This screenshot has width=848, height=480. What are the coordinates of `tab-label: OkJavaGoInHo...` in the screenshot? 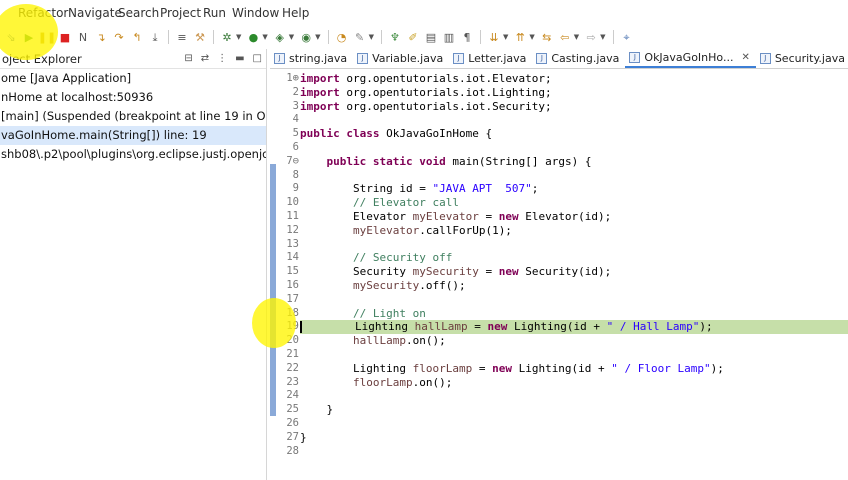 It's located at (689, 57).